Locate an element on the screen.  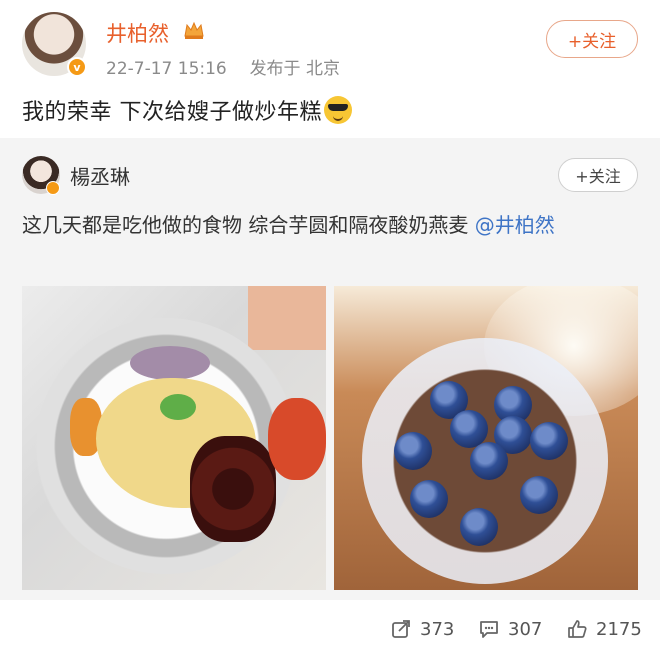
crown-icon is located at coordinates (194, 30).